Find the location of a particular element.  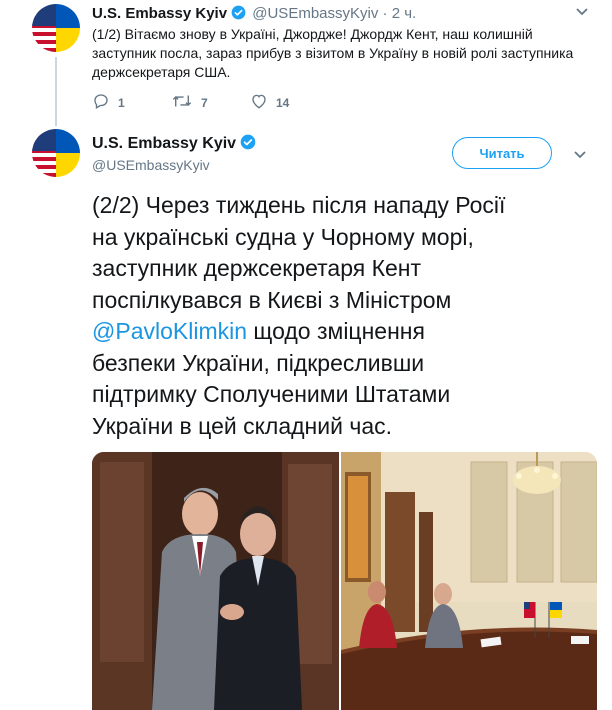

reply-button: 1 is located at coordinates (108, 102).